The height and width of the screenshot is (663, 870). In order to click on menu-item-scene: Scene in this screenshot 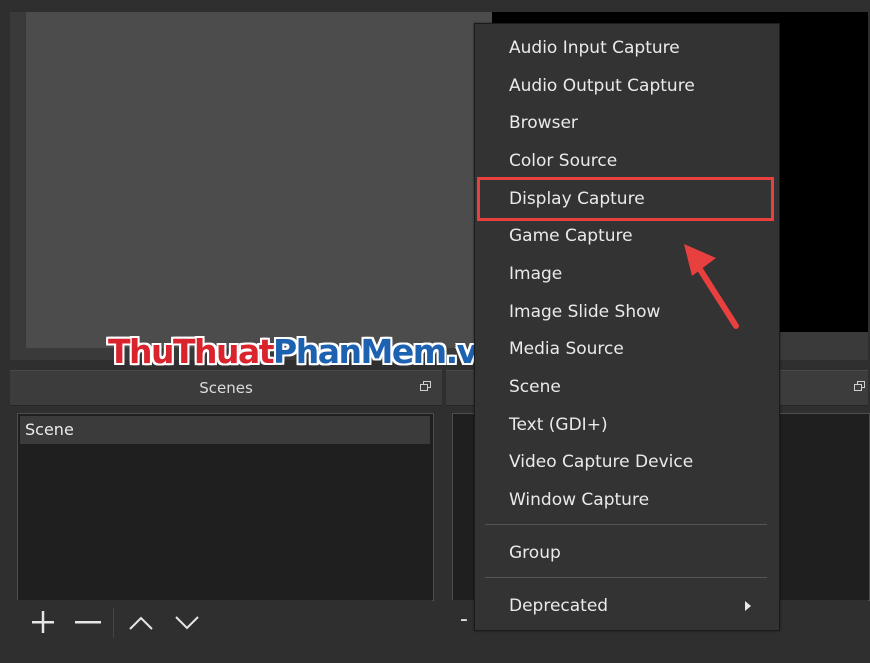, I will do `click(626, 387)`.